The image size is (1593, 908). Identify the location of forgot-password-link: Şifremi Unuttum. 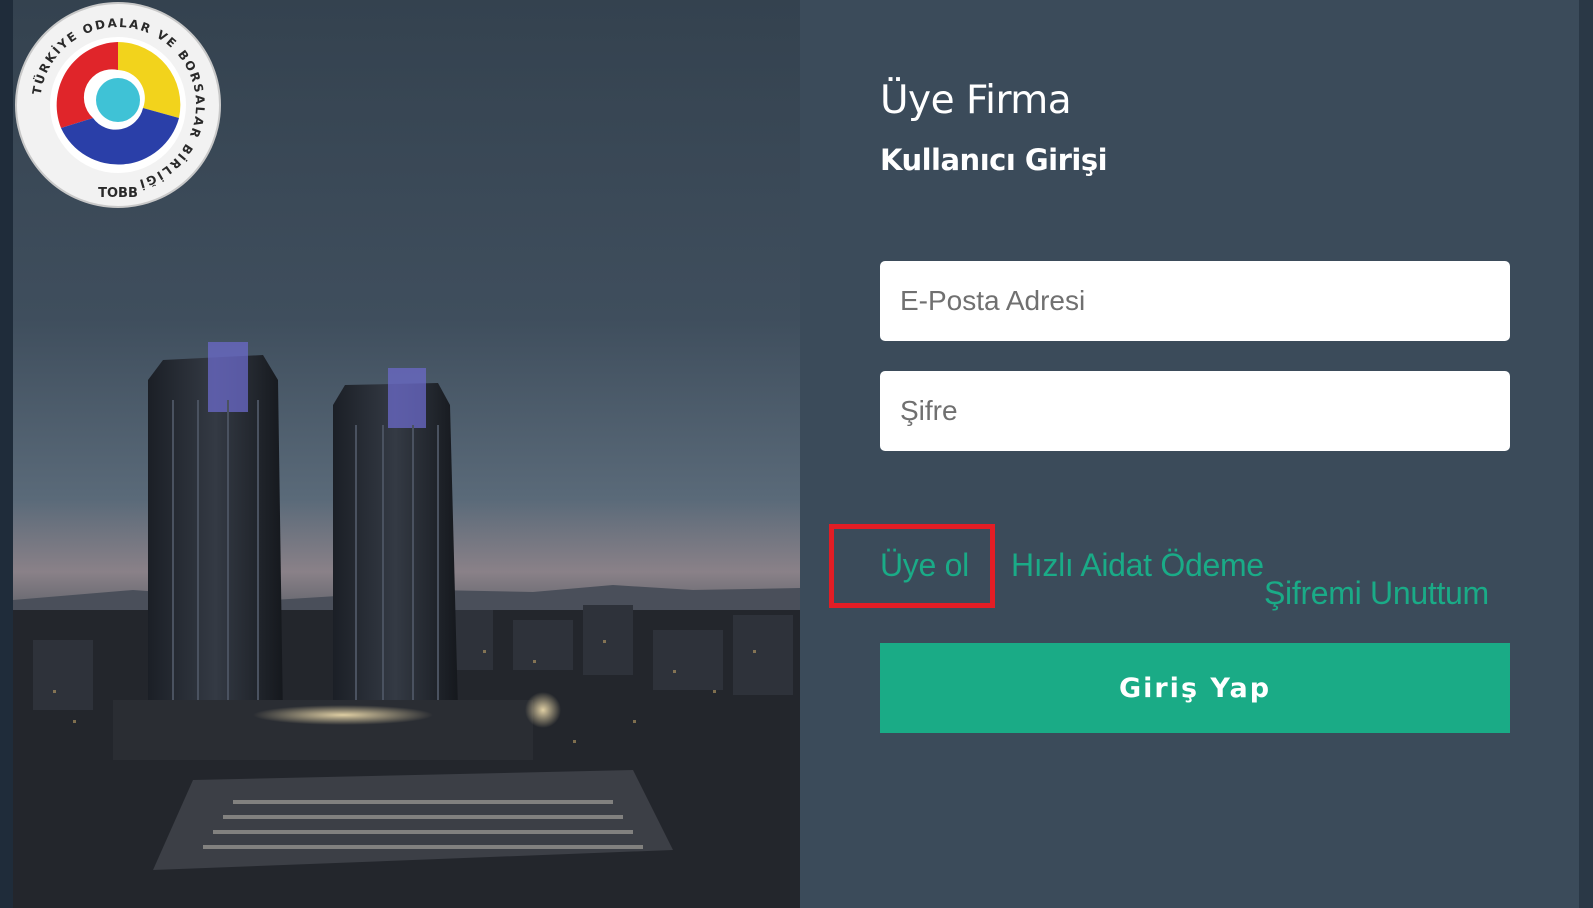
(1376, 593).